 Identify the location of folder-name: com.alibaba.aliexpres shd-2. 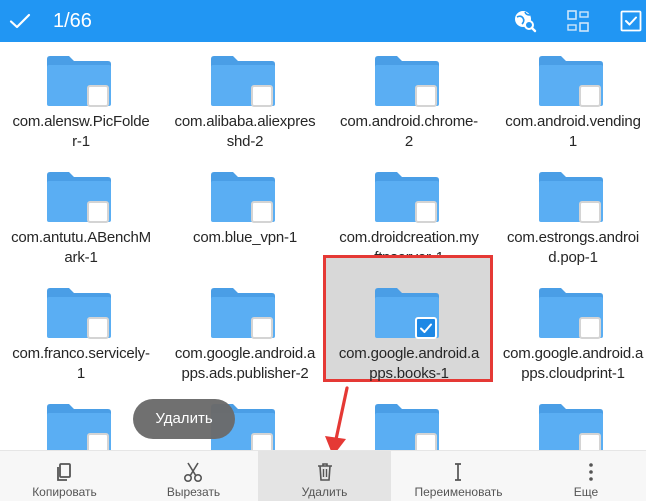
(245, 132).